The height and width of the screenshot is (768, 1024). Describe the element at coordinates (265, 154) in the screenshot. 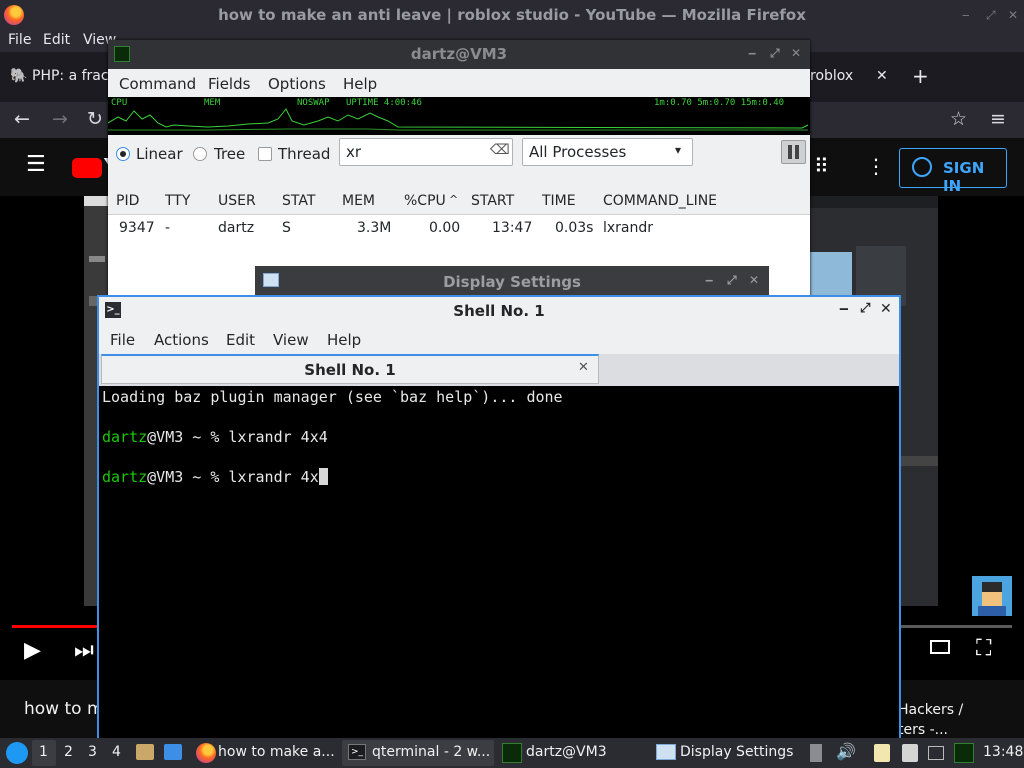

I see `thread-checkbox` at that location.